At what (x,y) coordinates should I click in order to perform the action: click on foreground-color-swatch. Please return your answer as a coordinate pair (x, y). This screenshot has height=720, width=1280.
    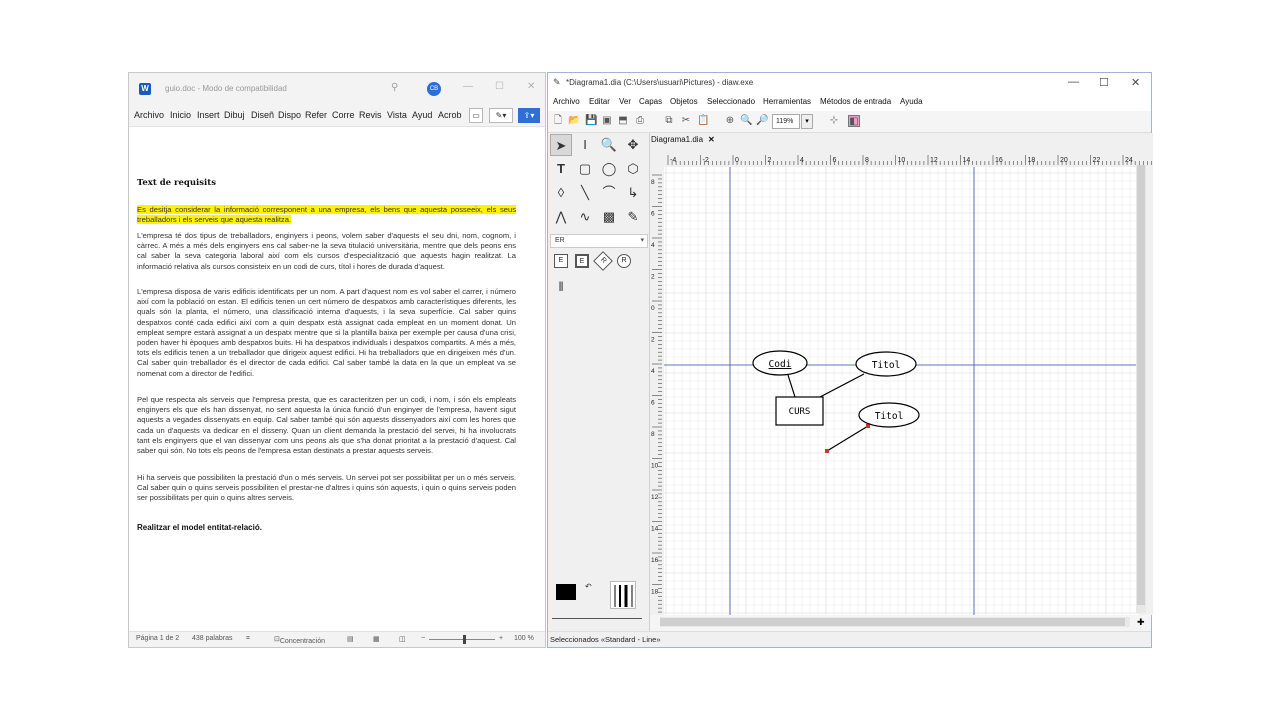
    Looking at the image, I should click on (566, 592).